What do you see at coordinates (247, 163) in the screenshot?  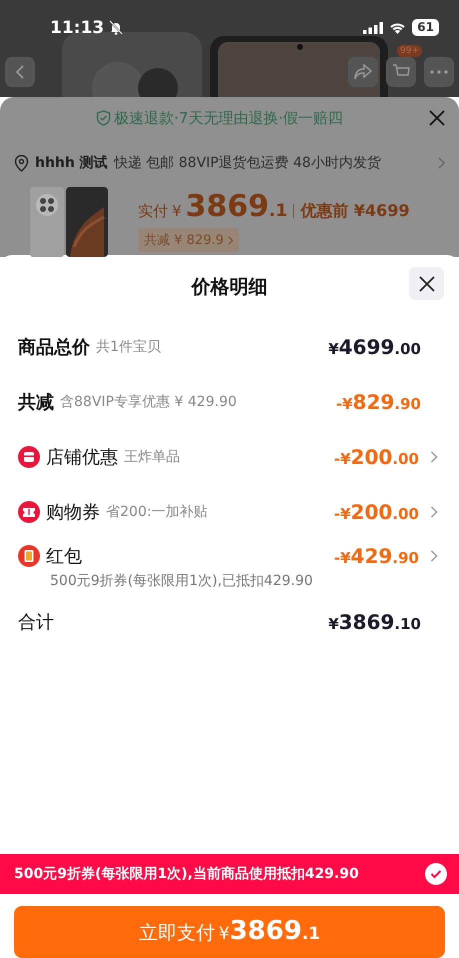 I see `shipping-info: 快递 包邮 88VIP退货包运费 48小时内发货` at bounding box center [247, 163].